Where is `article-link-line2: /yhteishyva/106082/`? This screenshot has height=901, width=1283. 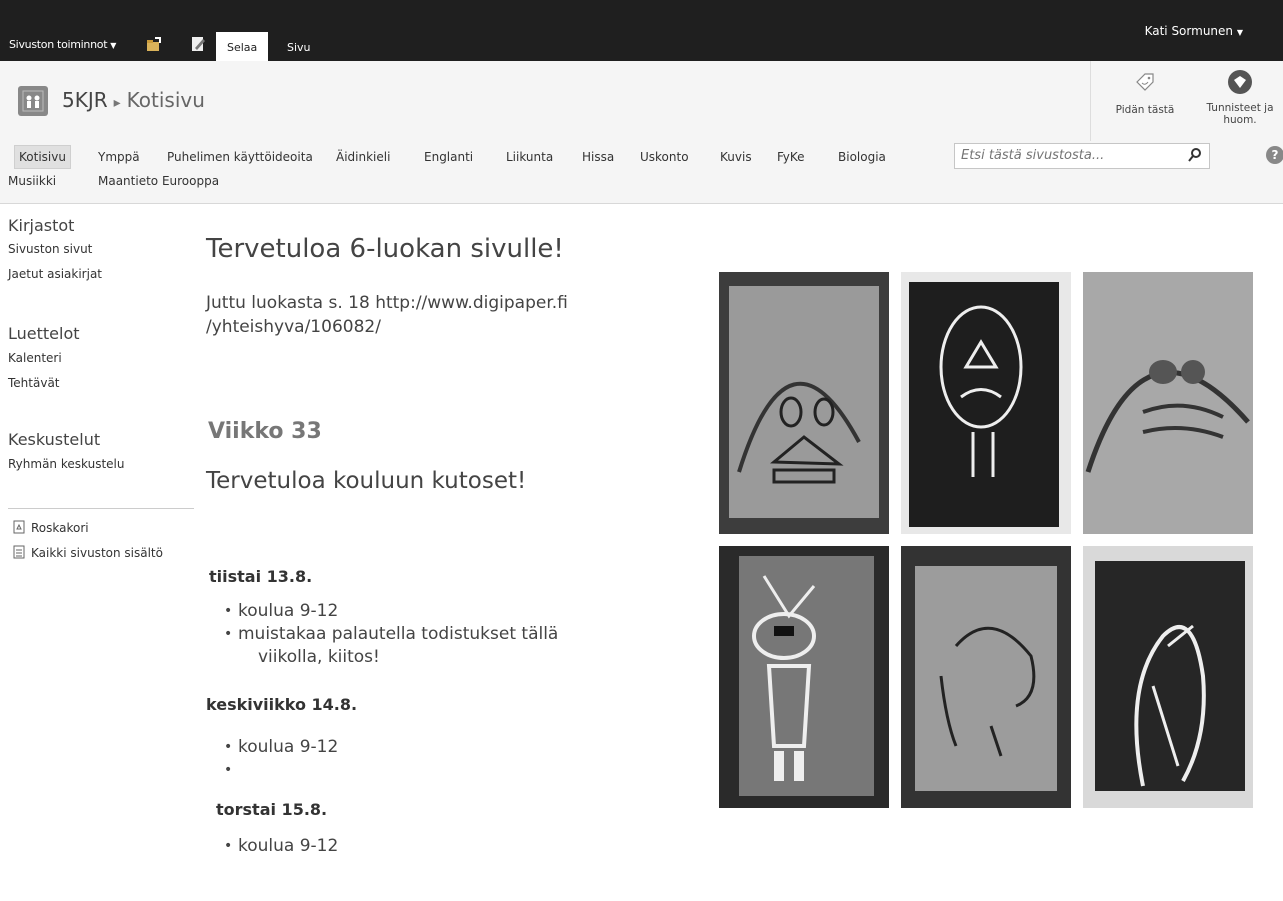
article-link-line2: /yhteishyva/106082/ is located at coordinates (293, 327).